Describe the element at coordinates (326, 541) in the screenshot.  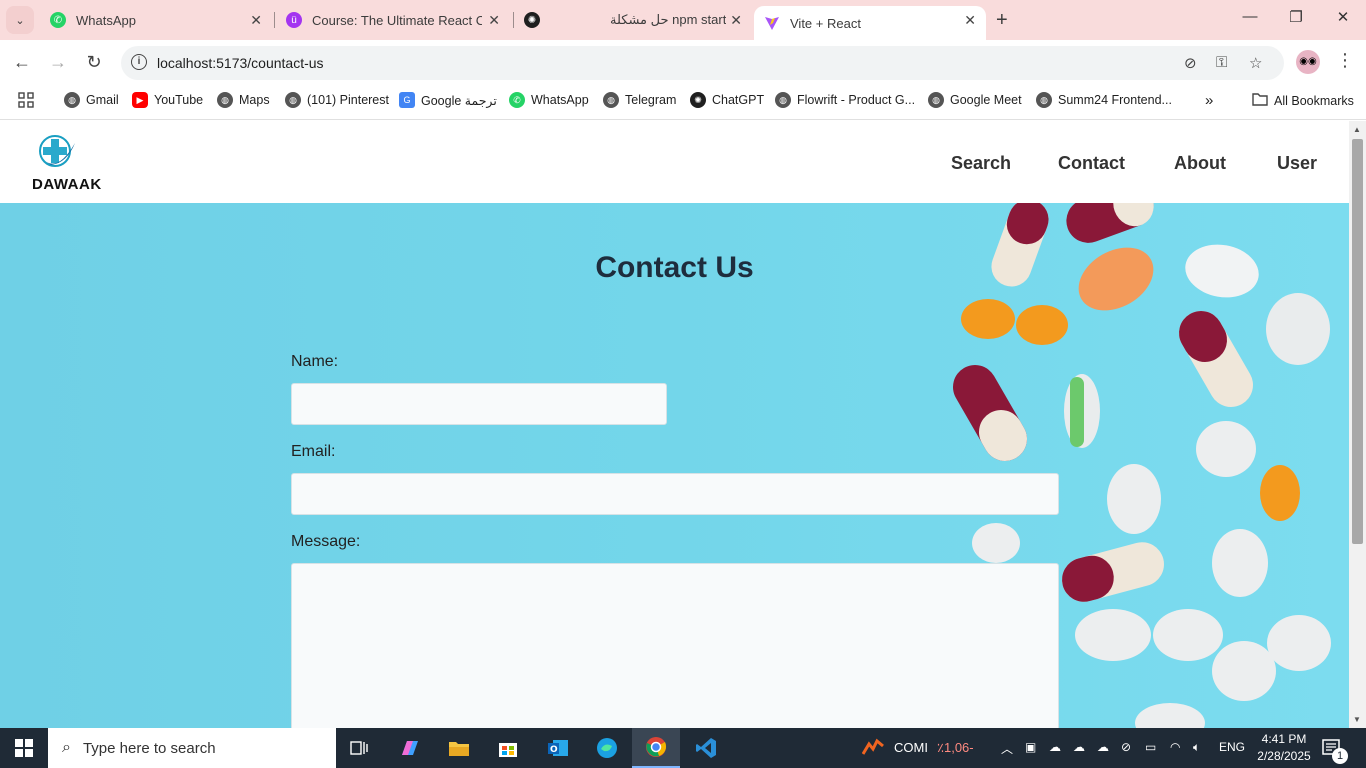
I see `message-label: Message:` at that location.